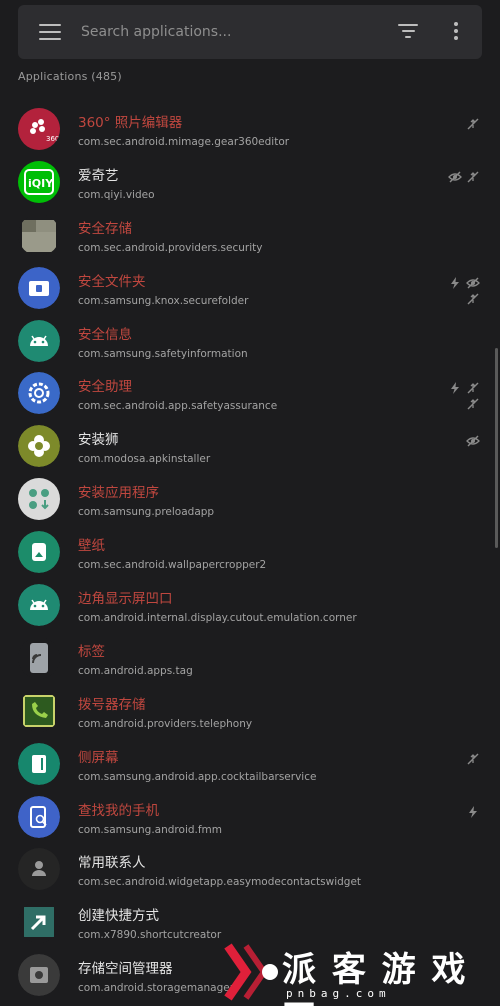  I want to click on app-name: 安全信息, so click(105, 334).